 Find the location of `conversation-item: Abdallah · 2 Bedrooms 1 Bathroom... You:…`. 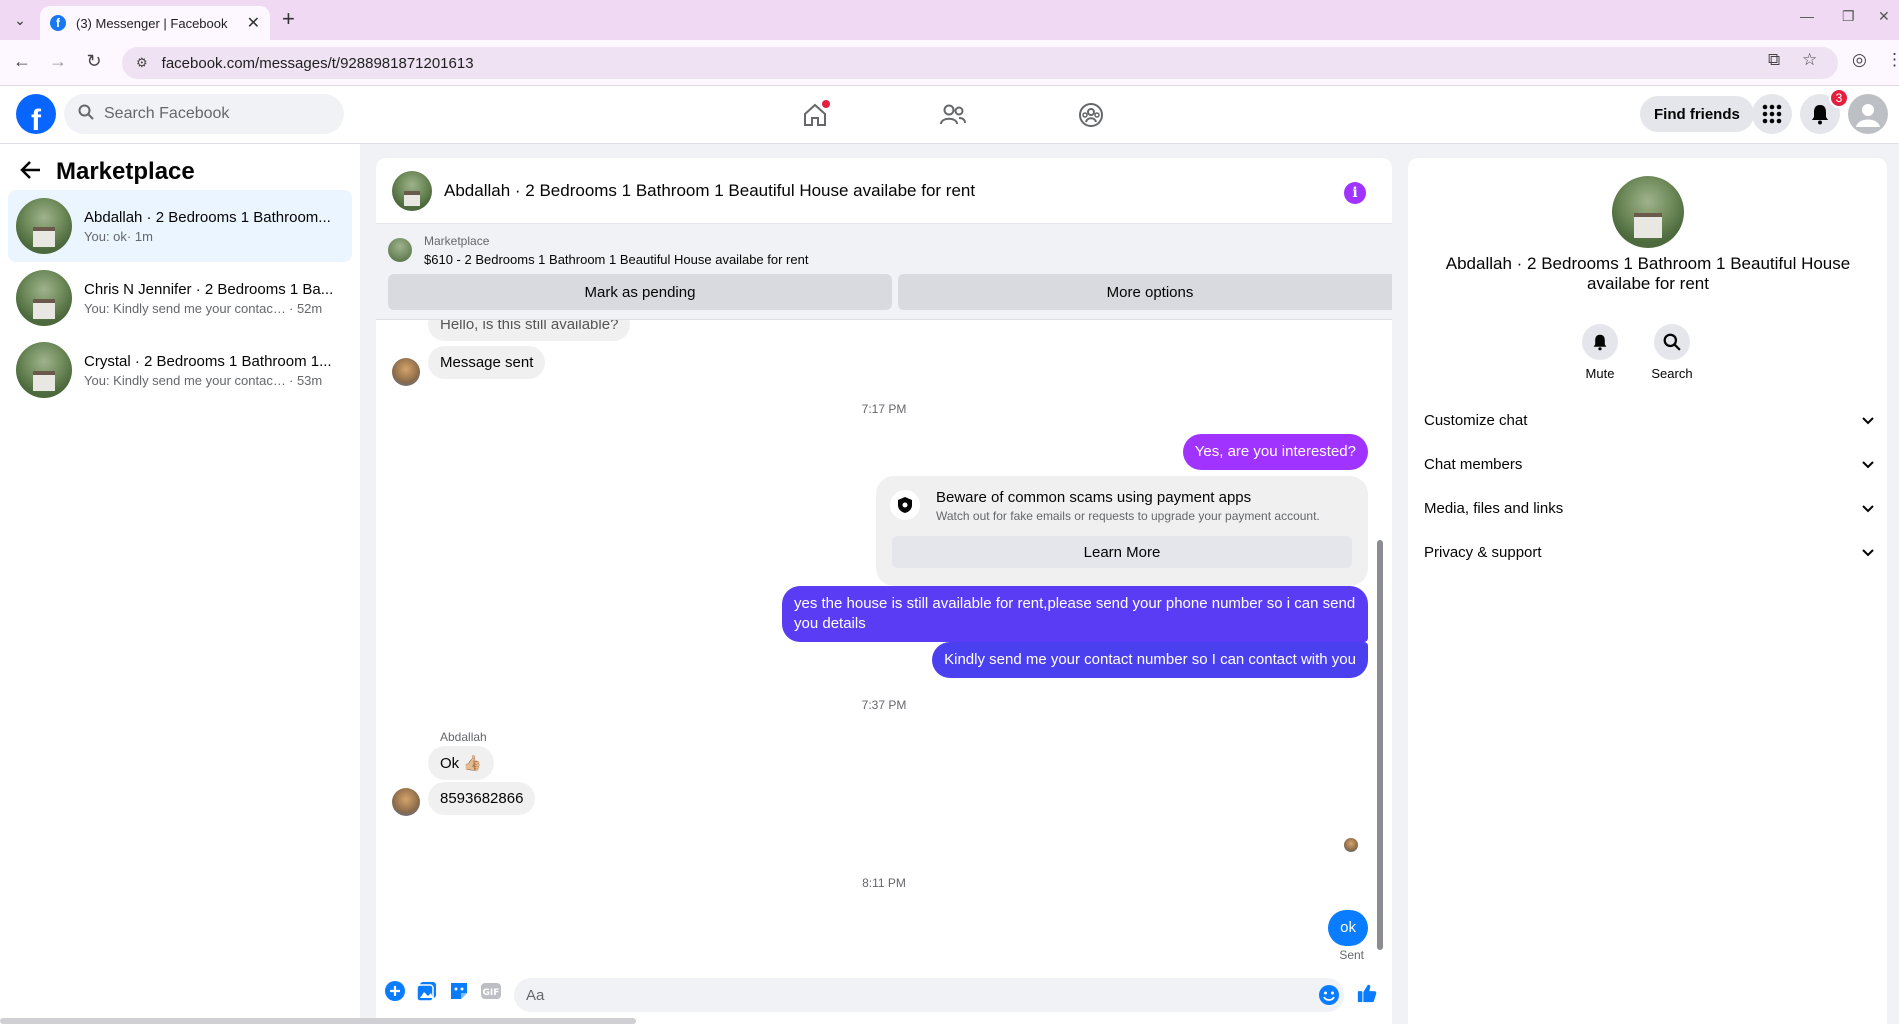

conversation-item: Abdallah · 2 Bedrooms 1 Bathroom... You:… is located at coordinates (180, 226).